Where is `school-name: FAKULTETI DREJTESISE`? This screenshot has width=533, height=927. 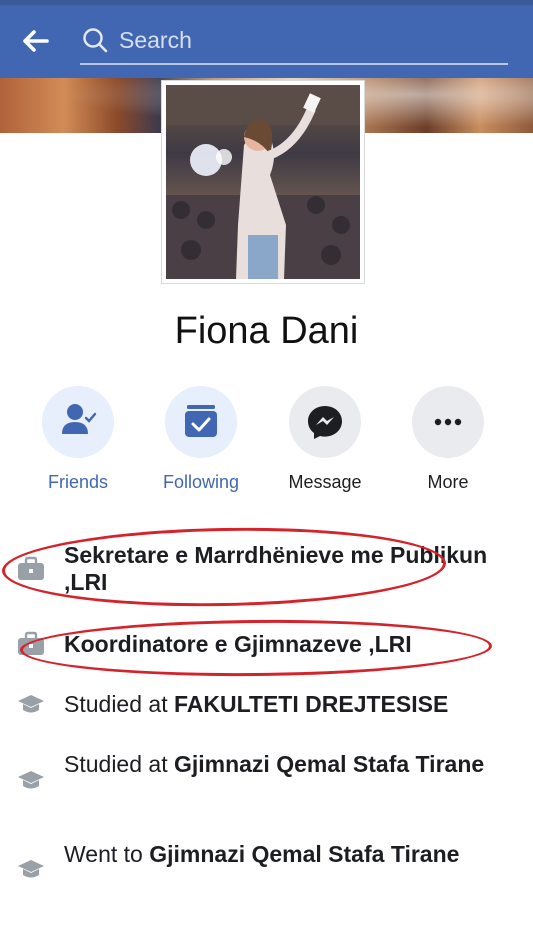
school-name: FAKULTETI DREJTESISE is located at coordinates (311, 704).